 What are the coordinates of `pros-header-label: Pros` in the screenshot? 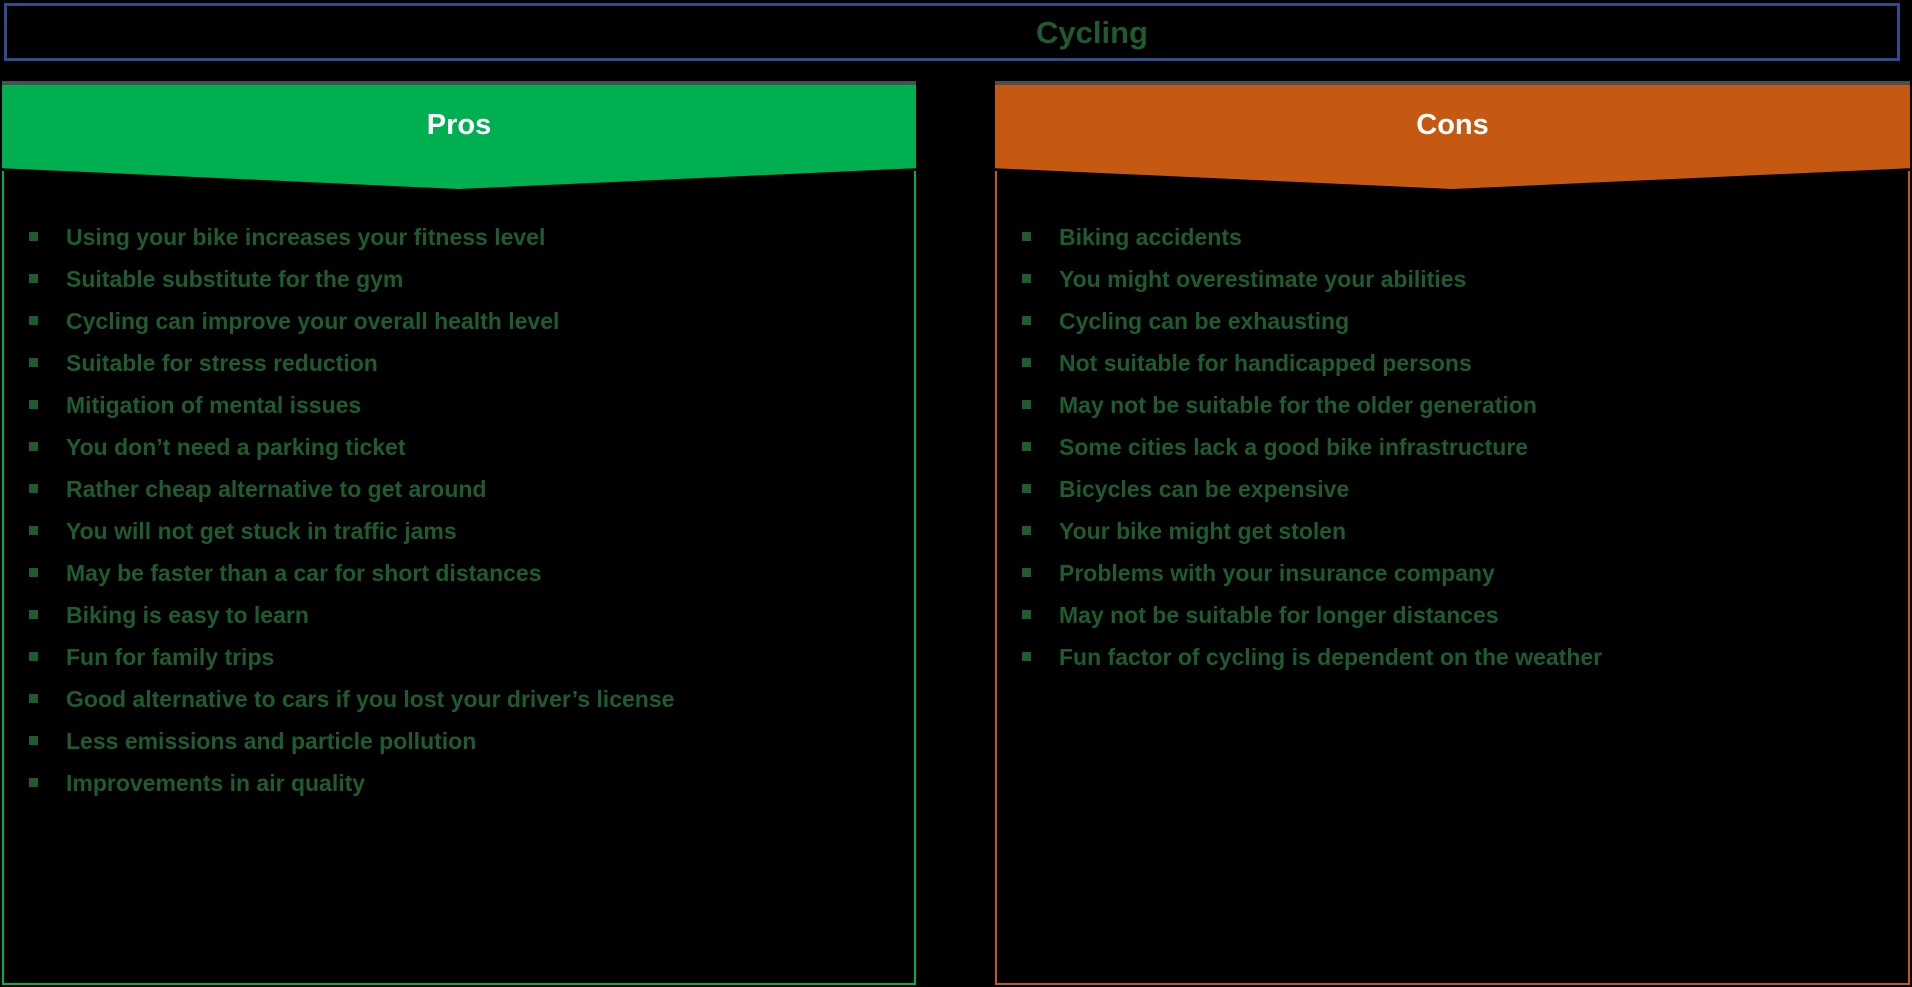 It's located at (459, 125).